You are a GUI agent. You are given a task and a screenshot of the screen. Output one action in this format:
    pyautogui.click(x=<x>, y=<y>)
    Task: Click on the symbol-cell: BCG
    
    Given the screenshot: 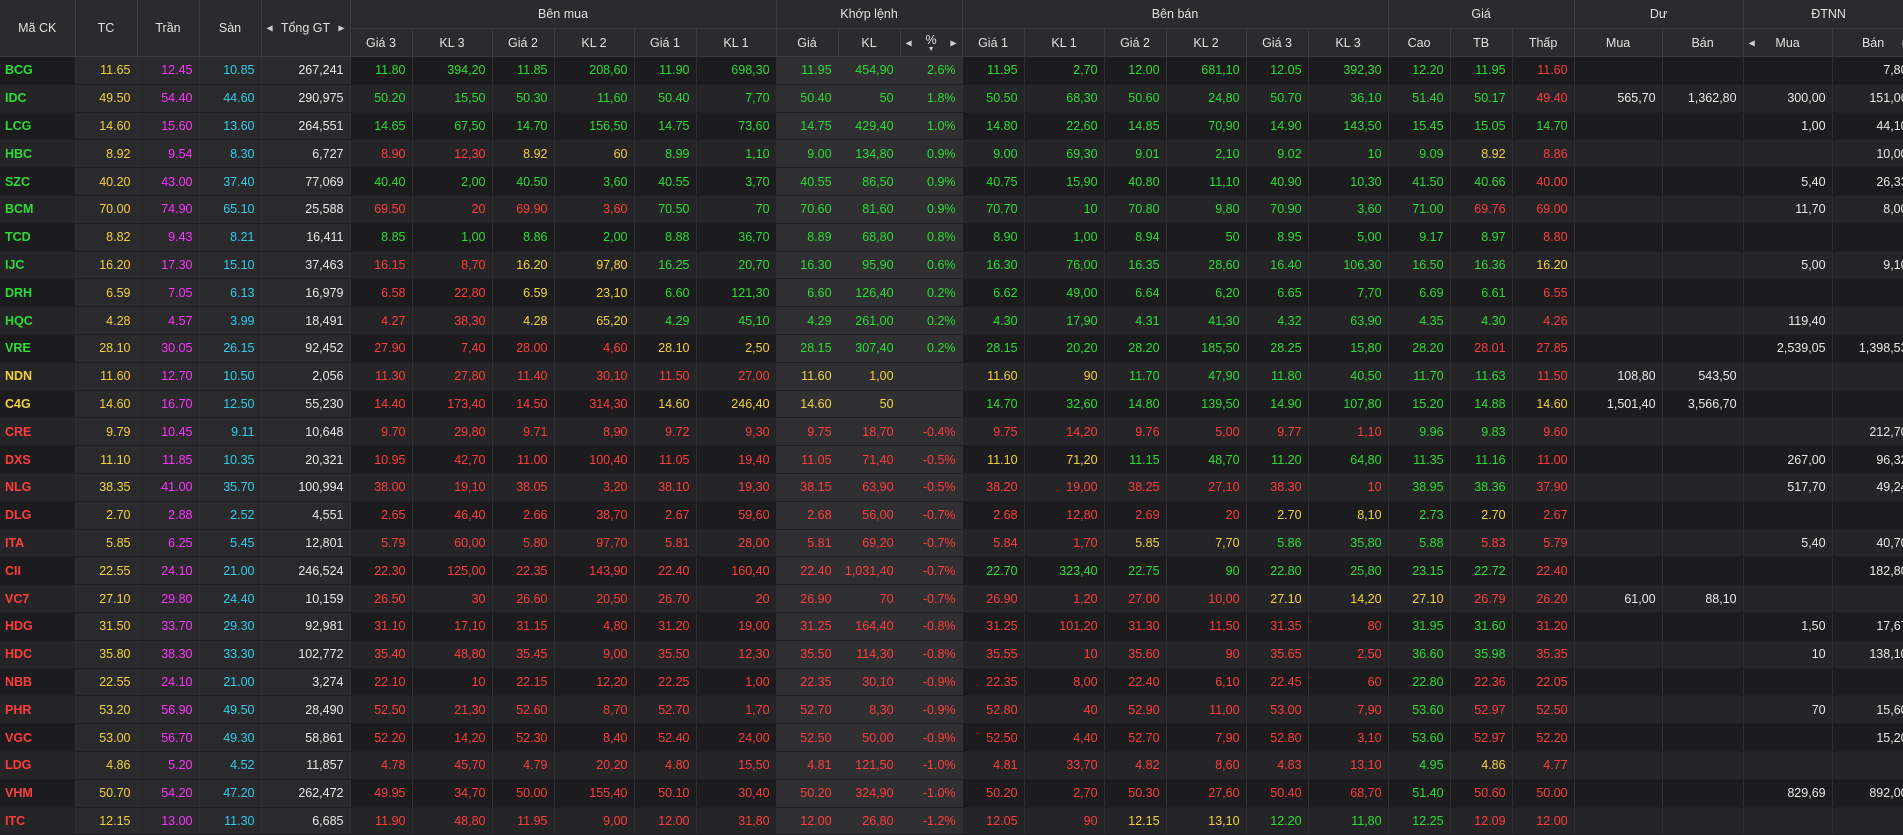 What is the action you would take?
    pyautogui.click(x=38, y=70)
    